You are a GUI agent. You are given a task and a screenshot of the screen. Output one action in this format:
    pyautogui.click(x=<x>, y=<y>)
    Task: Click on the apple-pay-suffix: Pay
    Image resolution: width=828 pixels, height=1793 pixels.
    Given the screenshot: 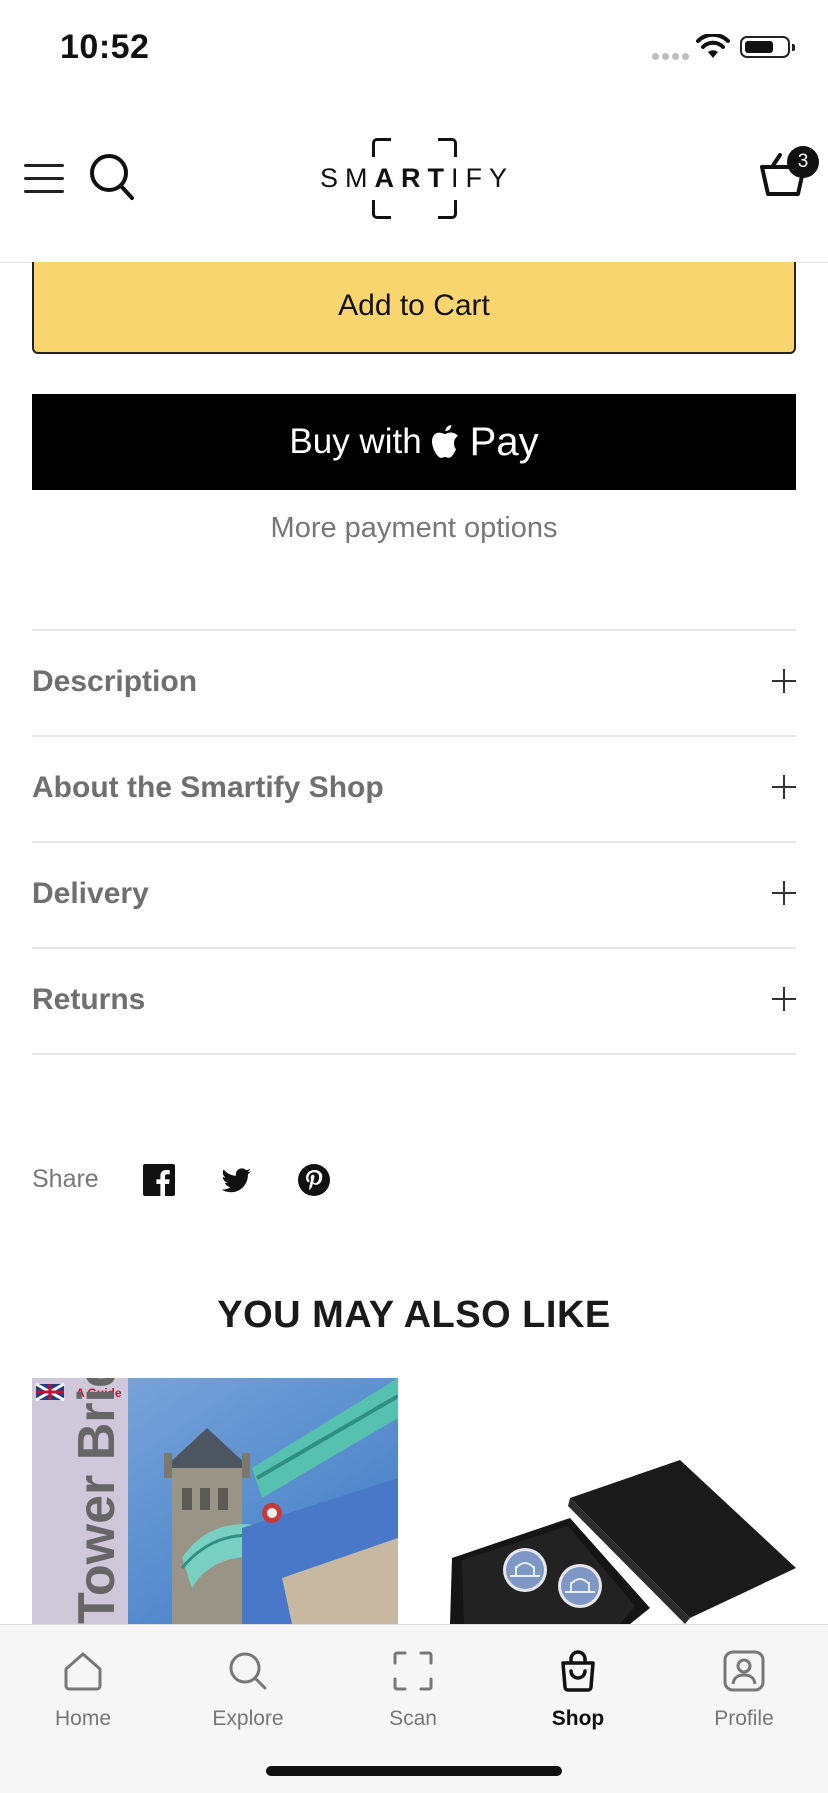 What is the action you would take?
    pyautogui.click(x=504, y=441)
    